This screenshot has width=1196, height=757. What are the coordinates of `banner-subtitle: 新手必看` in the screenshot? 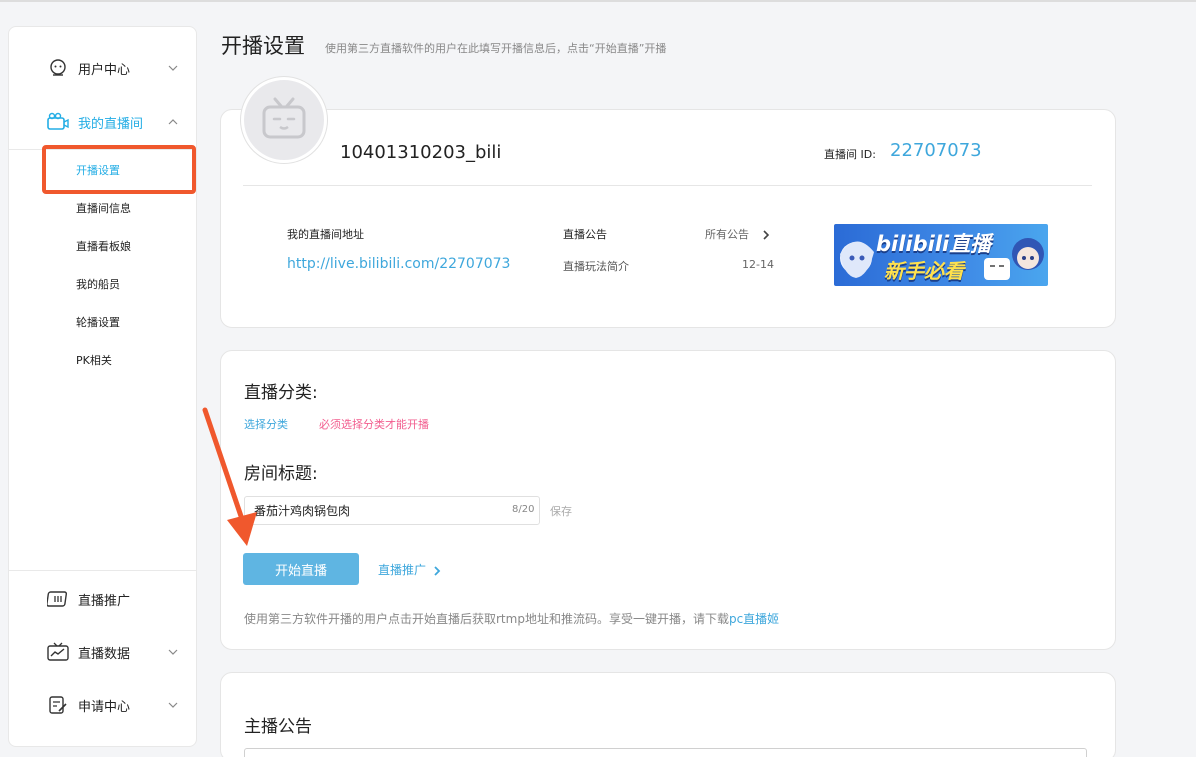 It's located at (924, 271).